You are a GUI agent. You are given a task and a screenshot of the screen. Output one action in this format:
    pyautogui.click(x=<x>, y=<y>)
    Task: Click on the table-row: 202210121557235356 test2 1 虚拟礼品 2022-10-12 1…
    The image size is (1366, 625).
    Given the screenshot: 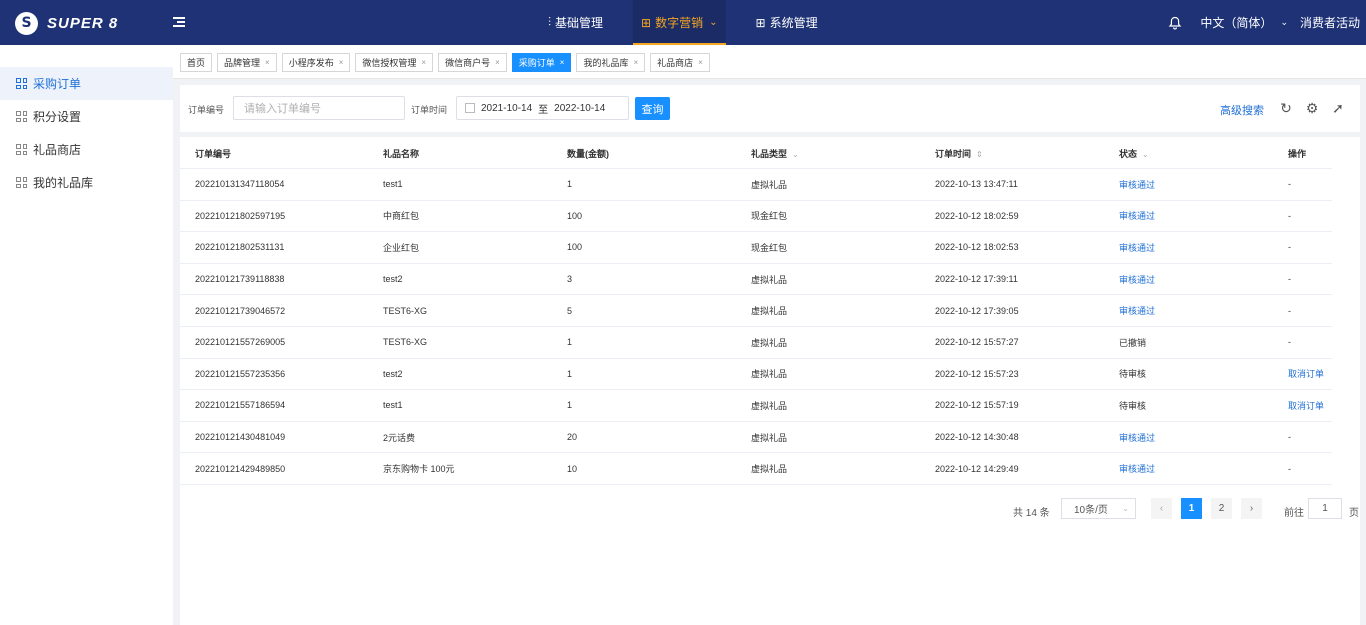 What is the action you would take?
    pyautogui.click(x=756, y=375)
    